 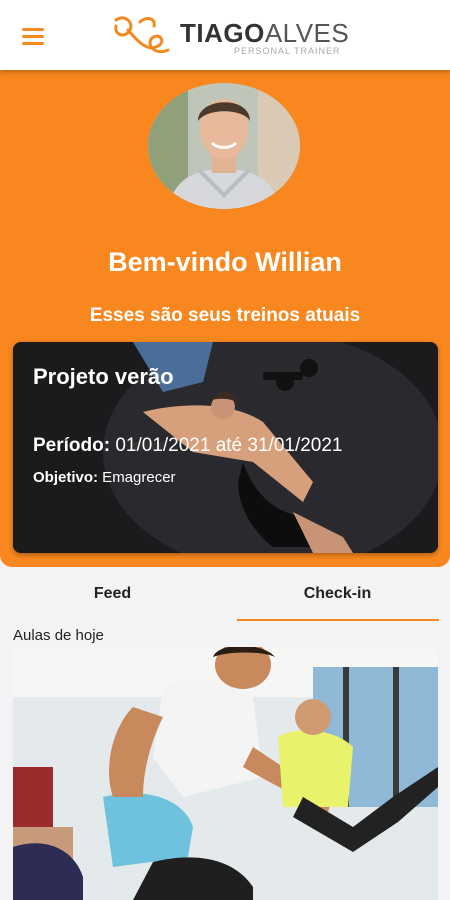 I want to click on tab-feed: Feed, so click(x=112, y=594).